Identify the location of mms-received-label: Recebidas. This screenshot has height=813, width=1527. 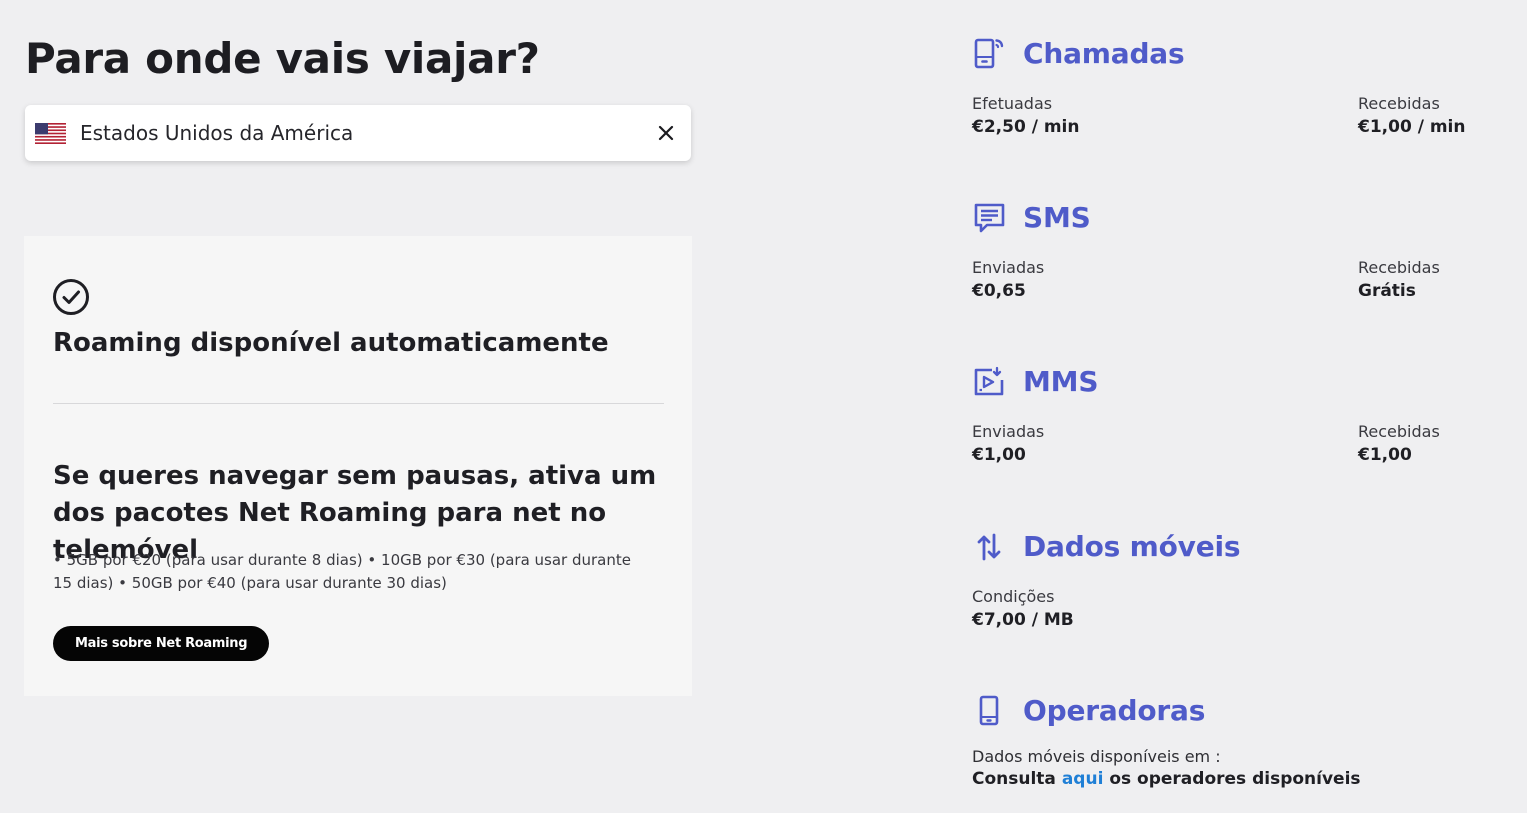
(1399, 431).